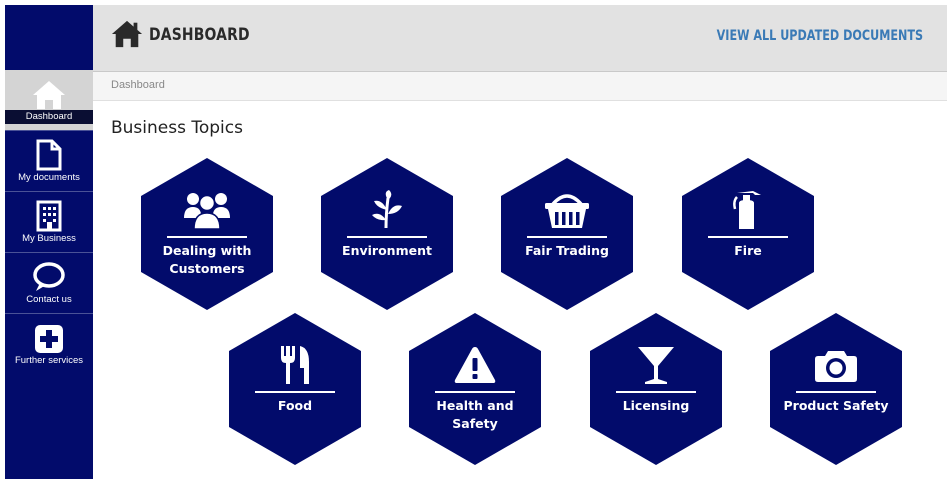 The height and width of the screenshot is (479, 950). Describe the element at coordinates (520, 38) in the screenshot. I see `header-bar: DASHBOARD VIEW ALL UPDATED DOCUMENTS` at that location.